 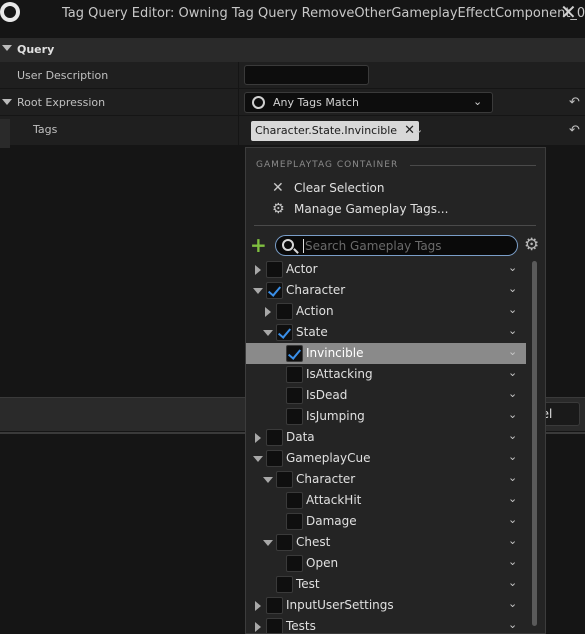 What do you see at coordinates (61, 102) in the screenshot?
I see `property-label: Root Expression` at bounding box center [61, 102].